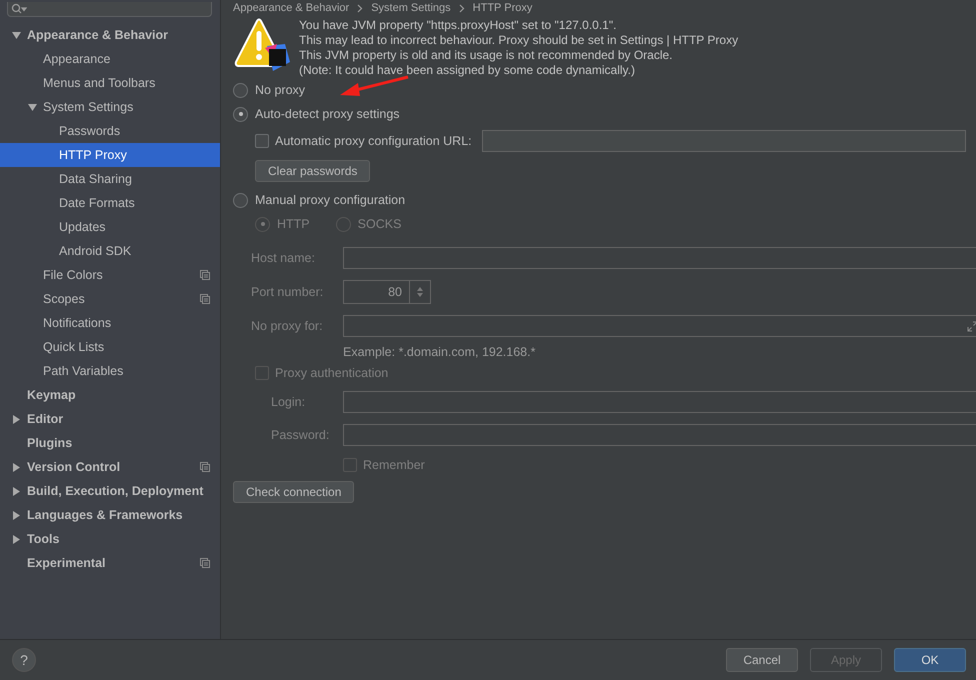  Describe the element at coordinates (312, 171) in the screenshot. I see `clear-passwords-button: Clear passwords` at that location.